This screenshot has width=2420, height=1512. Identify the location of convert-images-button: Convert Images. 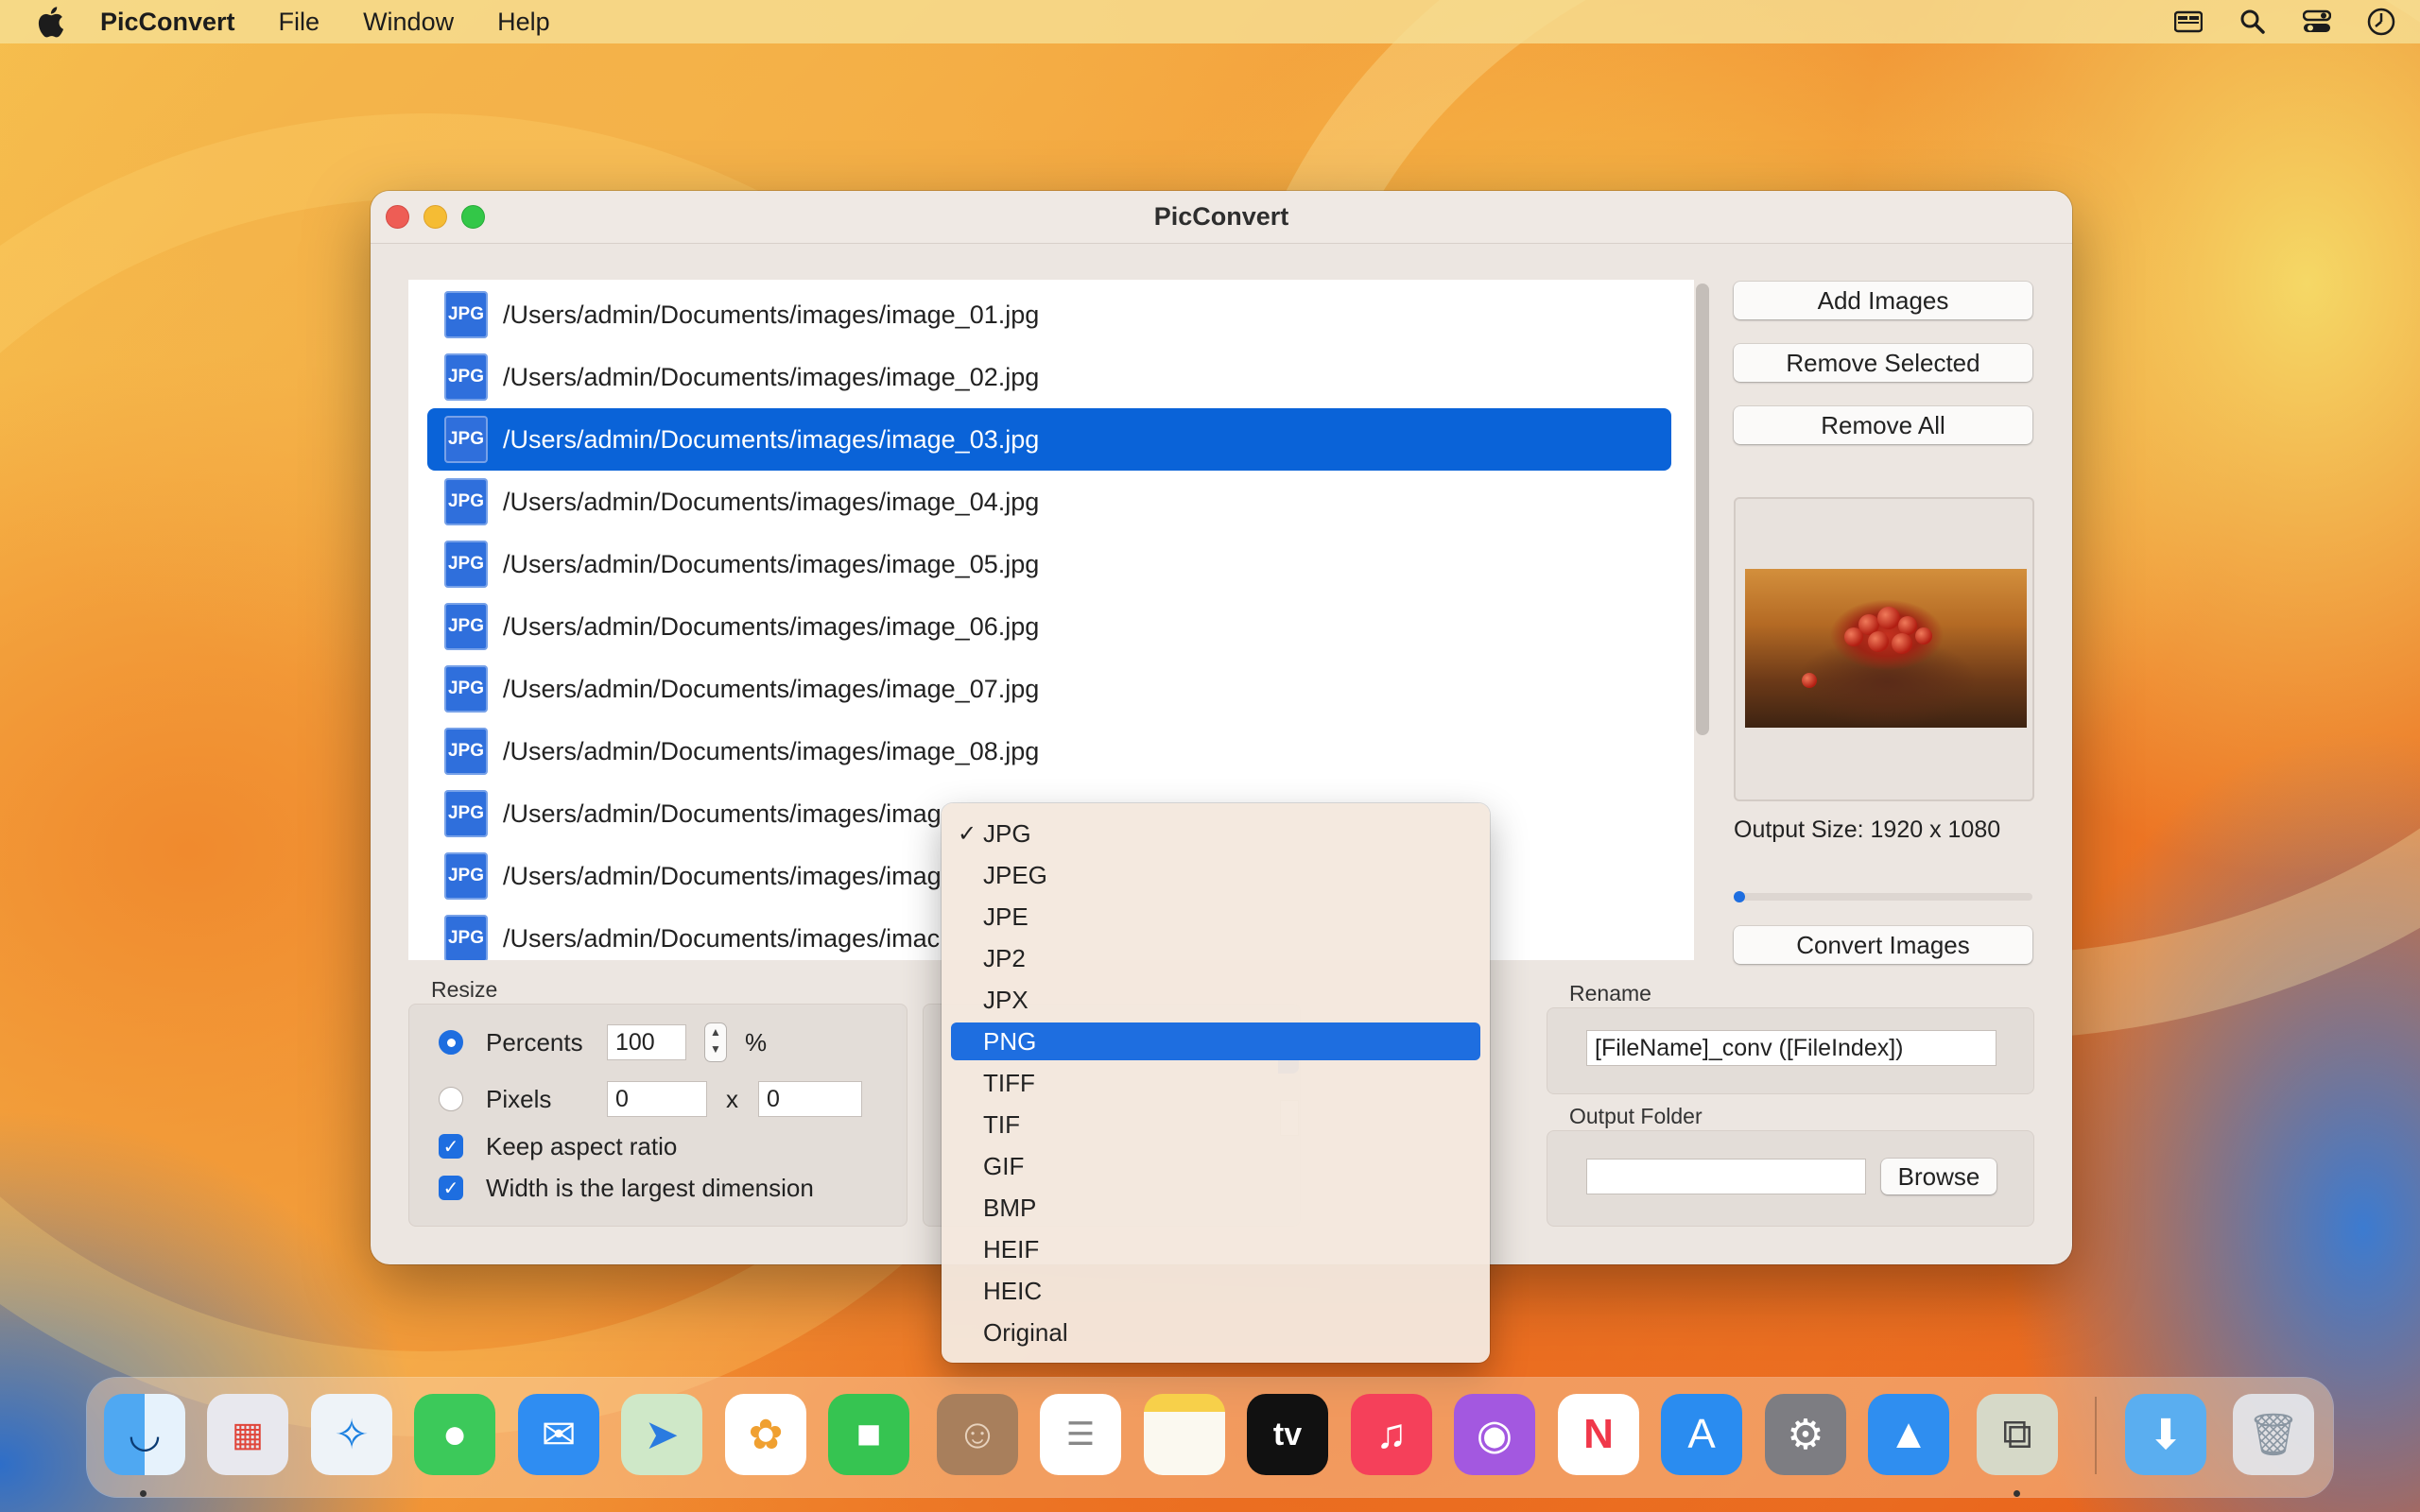
(1883, 945).